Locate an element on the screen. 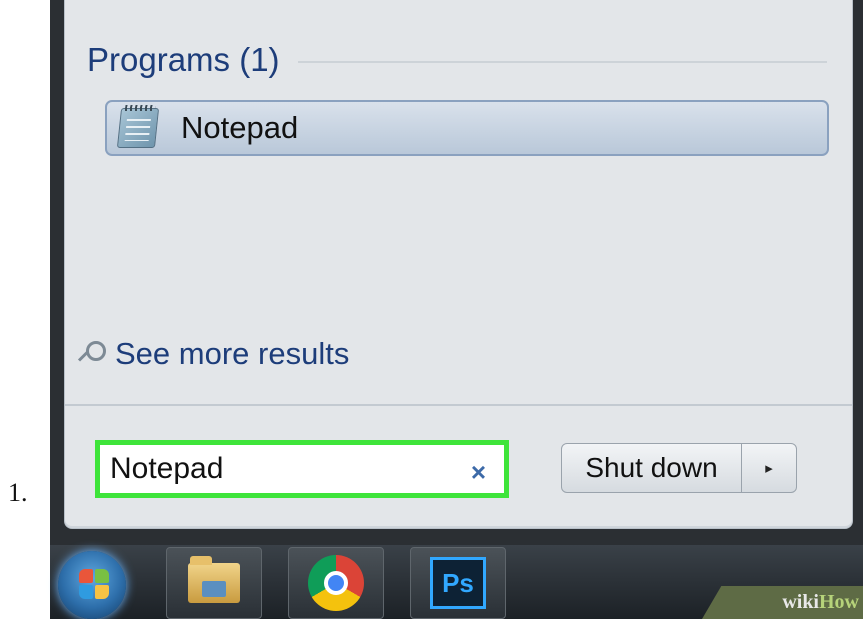 This screenshot has width=863, height=619. photoshop-icon: Ps is located at coordinates (458, 583).